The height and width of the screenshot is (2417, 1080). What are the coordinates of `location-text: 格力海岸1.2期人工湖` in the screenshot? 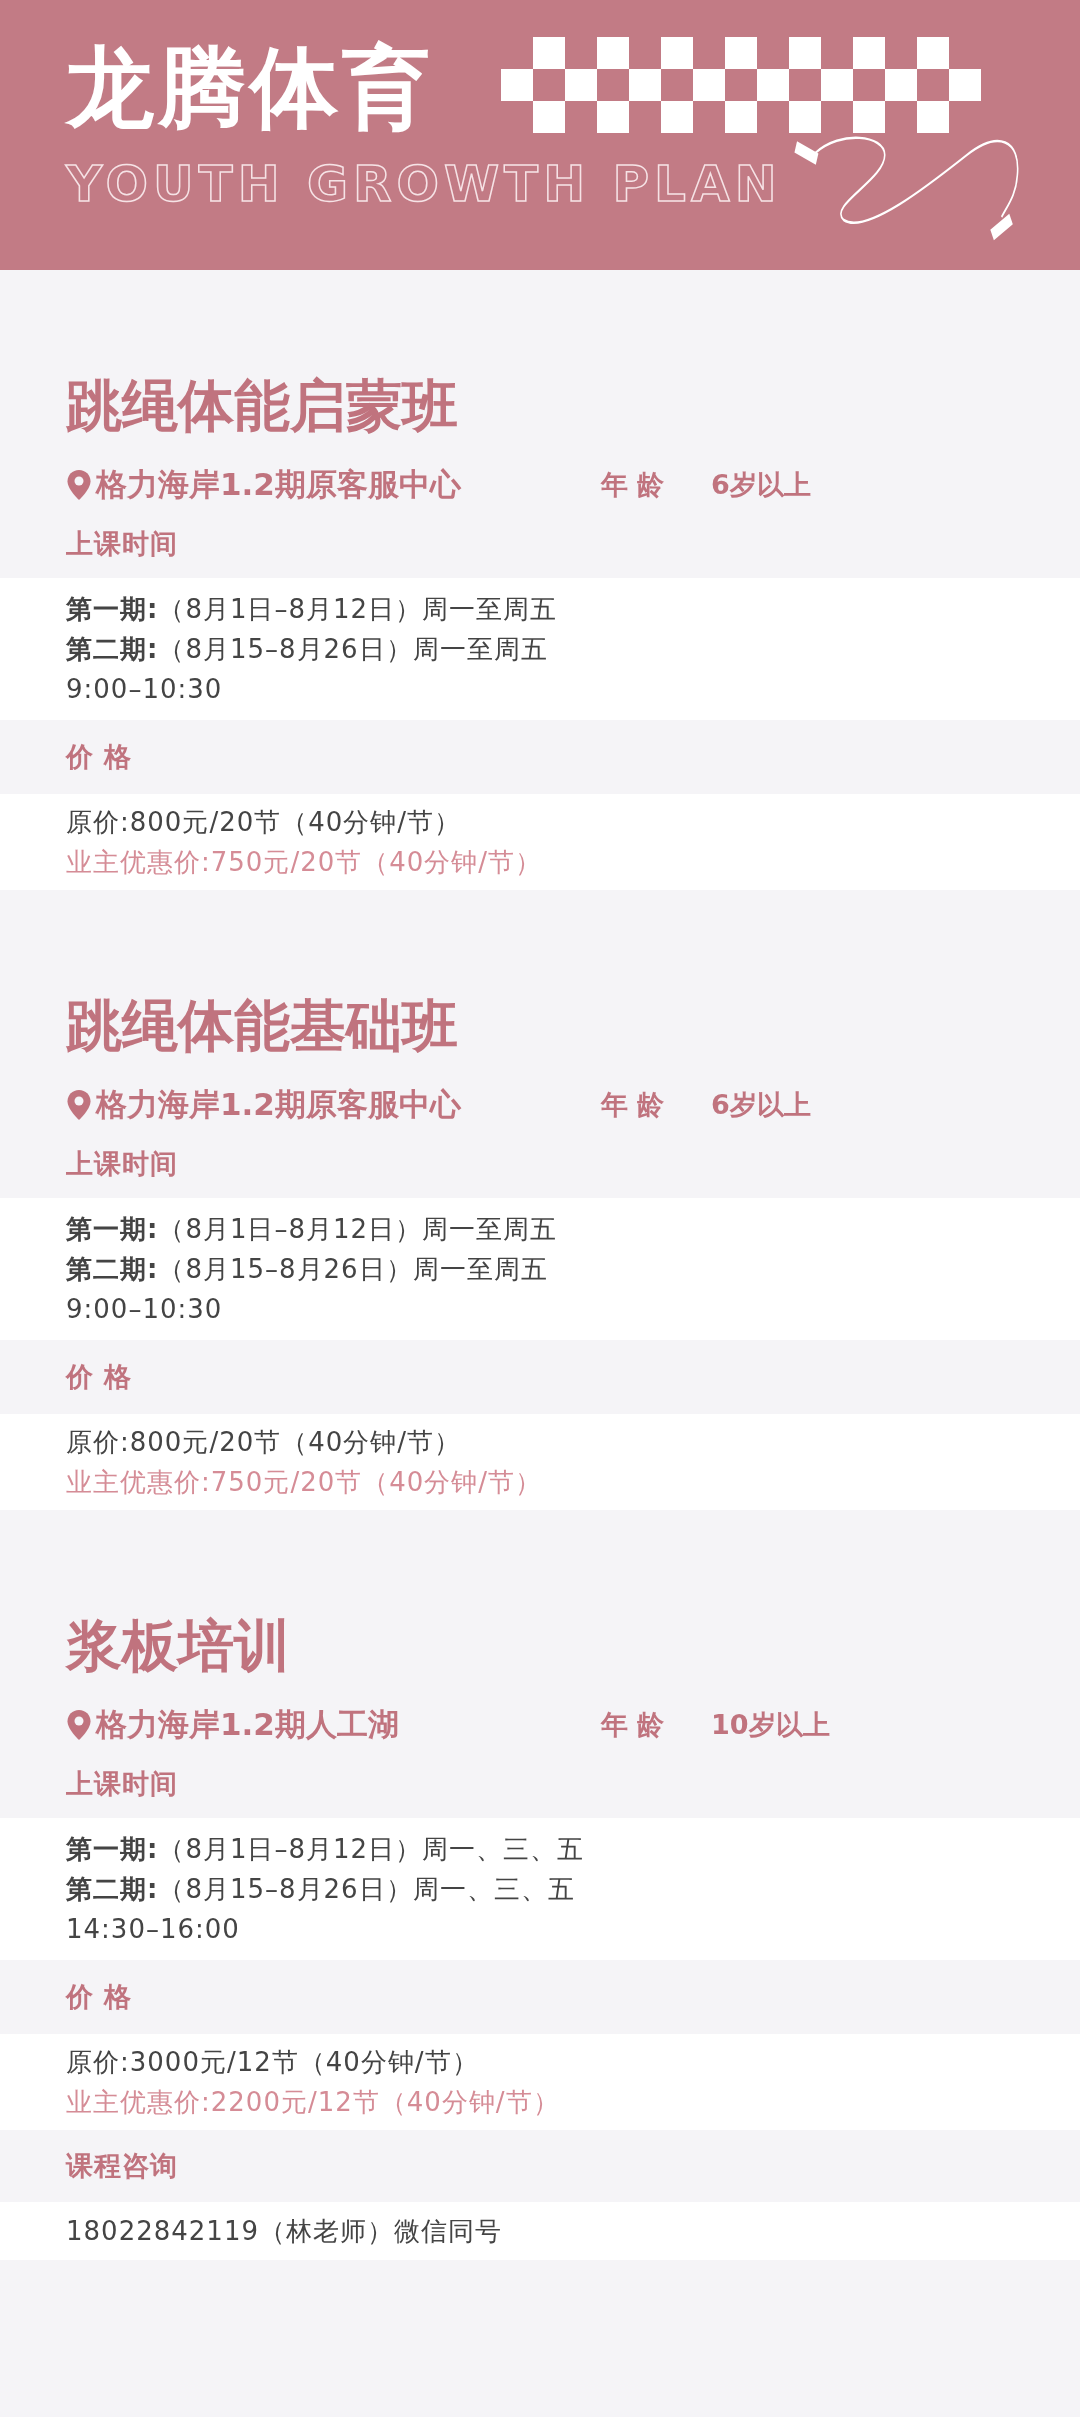 It's located at (248, 1724).